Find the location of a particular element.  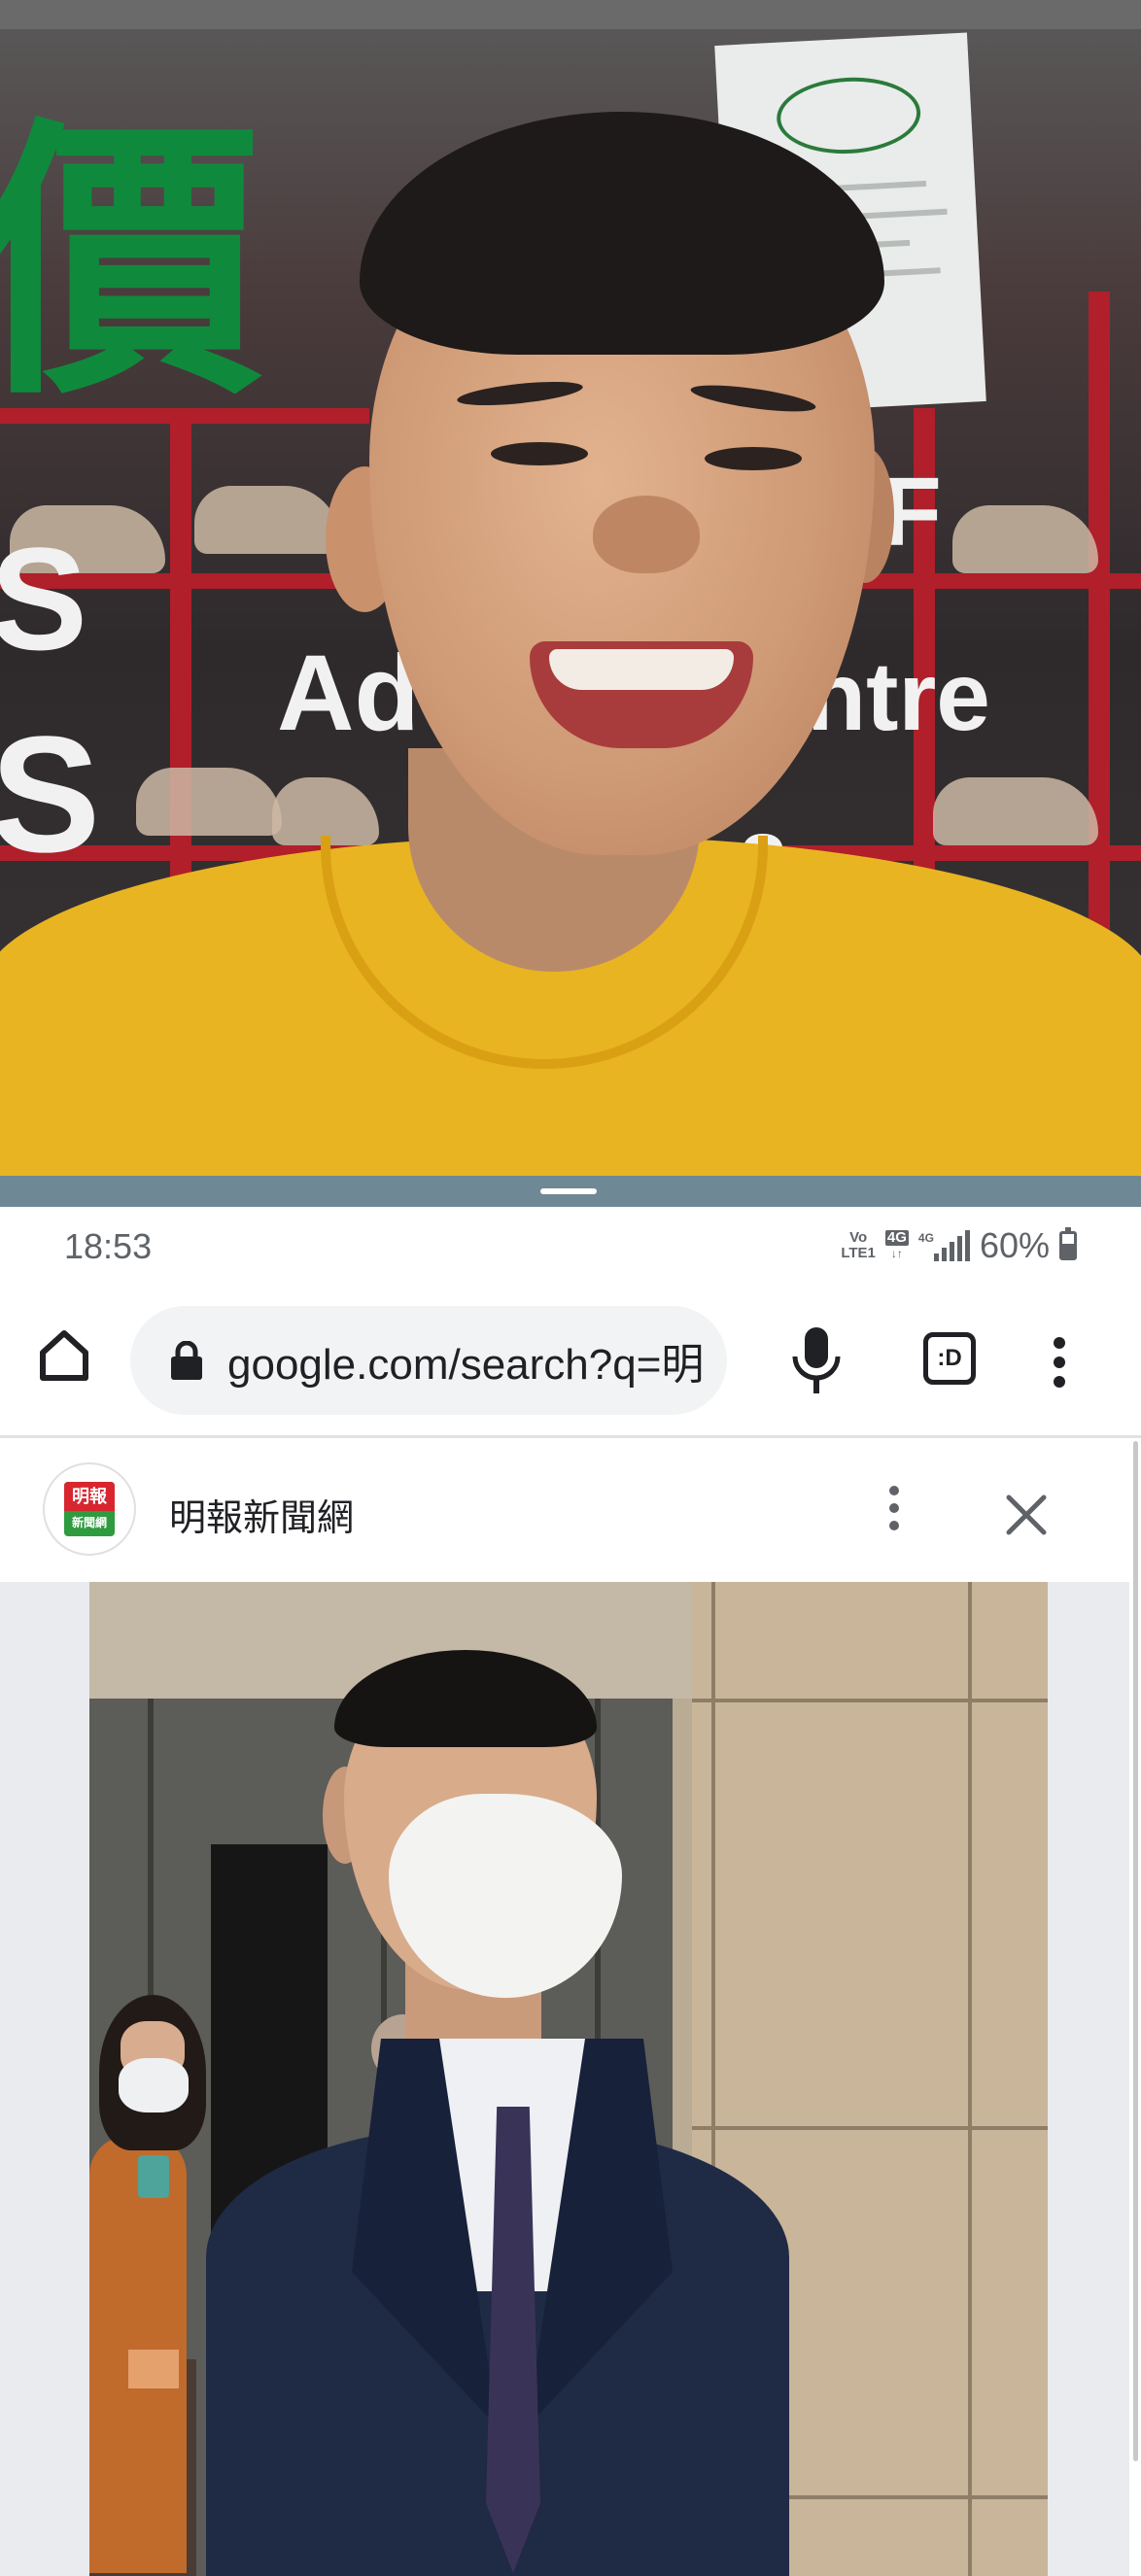

divider-handle is located at coordinates (568, 1191).